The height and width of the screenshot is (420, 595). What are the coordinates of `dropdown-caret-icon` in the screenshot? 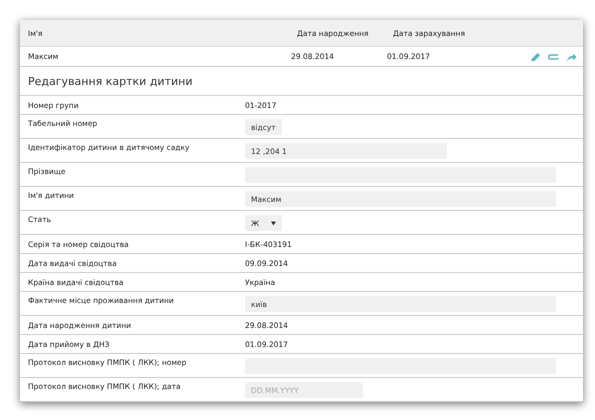 It's located at (273, 223).